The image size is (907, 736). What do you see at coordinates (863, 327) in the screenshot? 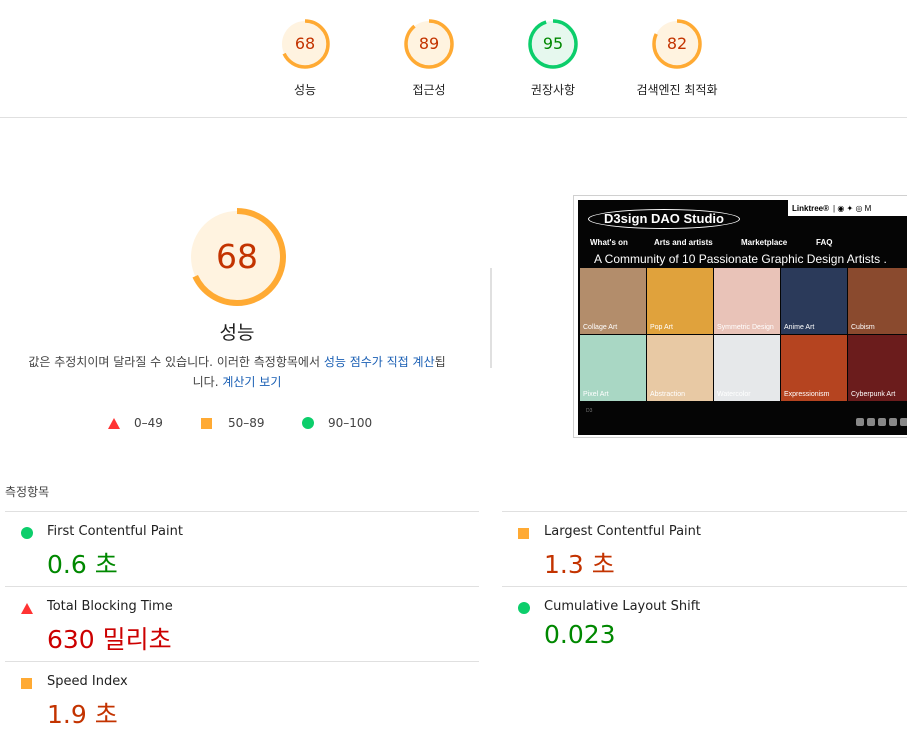
I see `art-tile-caption: Cubism` at bounding box center [863, 327].